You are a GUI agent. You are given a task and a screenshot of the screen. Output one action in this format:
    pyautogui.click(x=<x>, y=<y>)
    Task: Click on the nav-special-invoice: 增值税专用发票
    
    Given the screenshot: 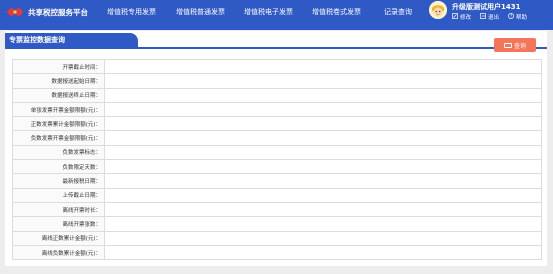 What is the action you would take?
    pyautogui.click(x=131, y=12)
    